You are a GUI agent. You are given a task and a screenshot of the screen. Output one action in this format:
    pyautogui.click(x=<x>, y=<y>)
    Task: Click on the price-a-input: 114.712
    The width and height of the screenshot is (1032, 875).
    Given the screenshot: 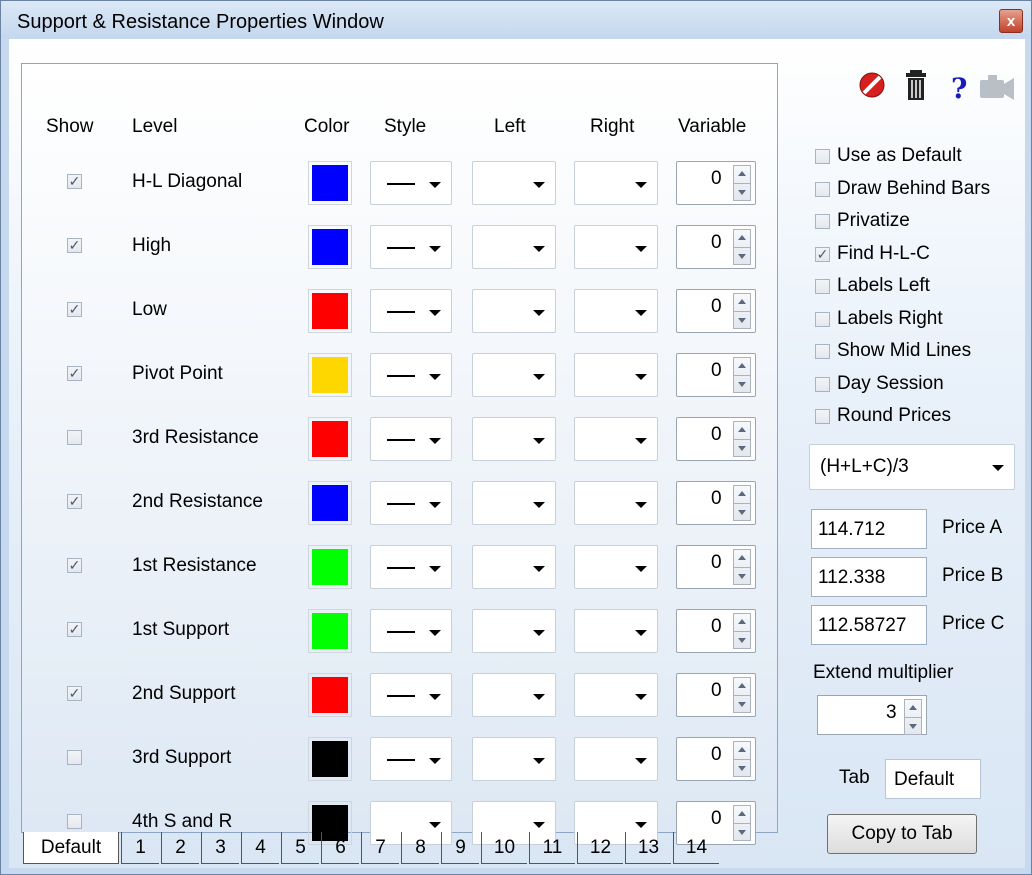 What is the action you would take?
    pyautogui.click(x=869, y=529)
    